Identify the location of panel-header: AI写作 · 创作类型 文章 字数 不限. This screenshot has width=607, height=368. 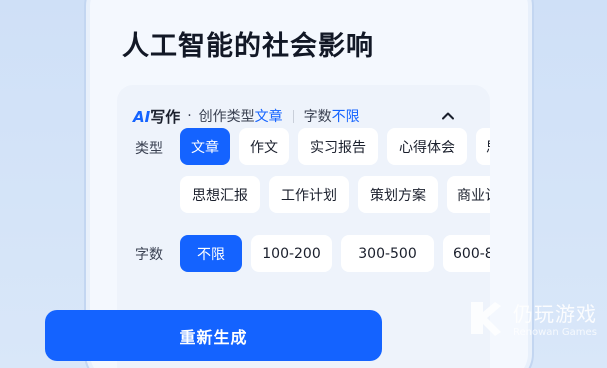
(303, 116).